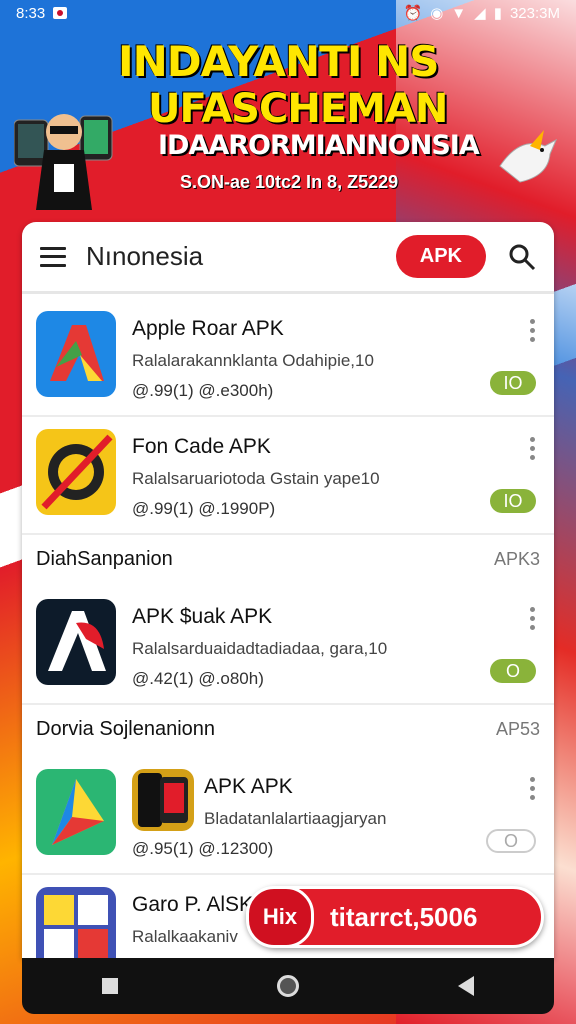  I want to click on banner-title-line1: INDAYANTI NS, so click(278, 61).